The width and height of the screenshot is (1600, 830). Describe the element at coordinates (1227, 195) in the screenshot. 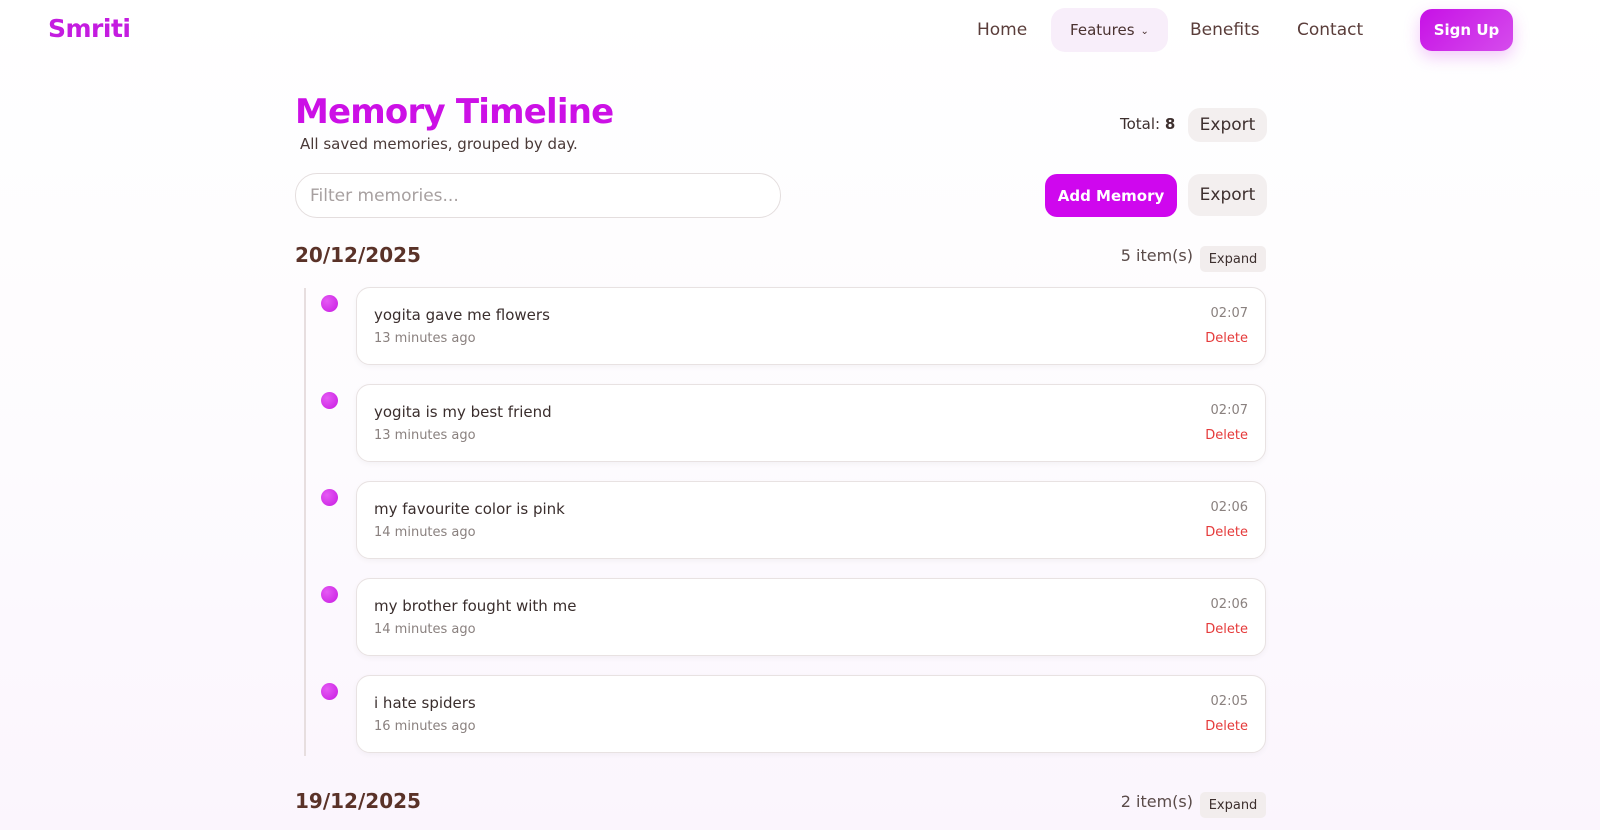

I see `export-button: Export` at that location.